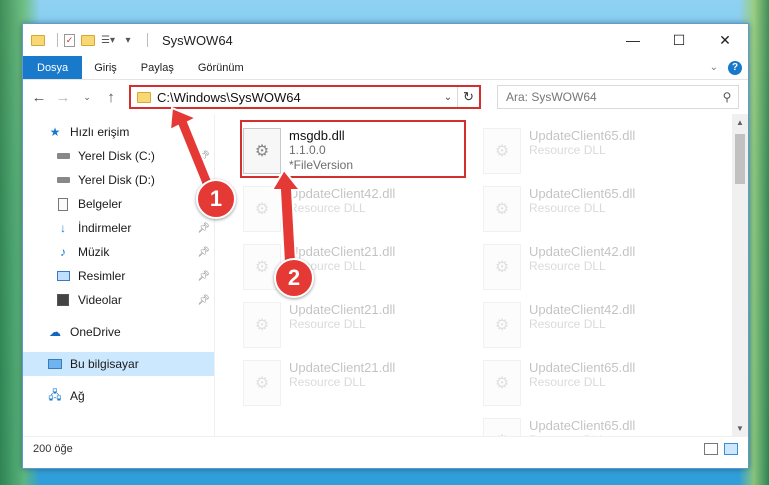  What do you see at coordinates (118, 364) in the screenshot?
I see `sidebar-item-this-pc: Bu bilgisayar` at bounding box center [118, 364].